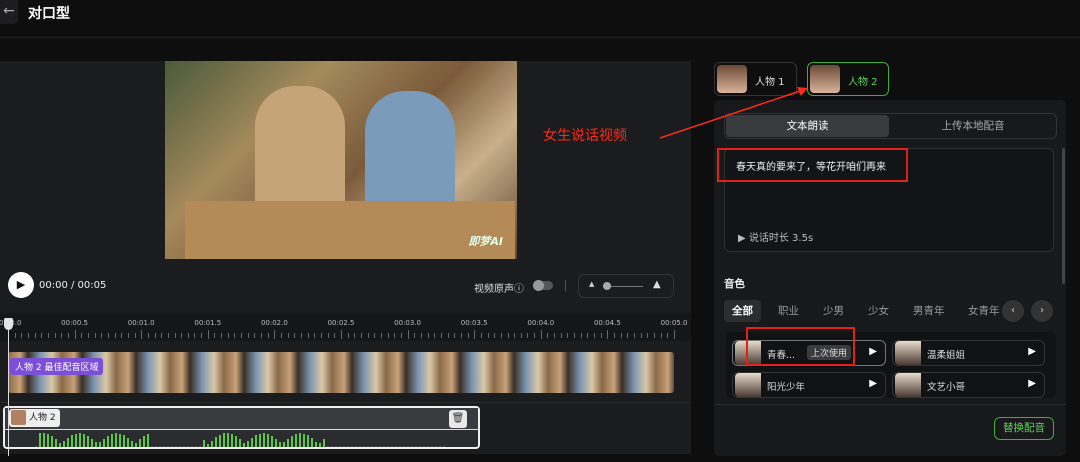 This screenshot has width=1080, height=462. What do you see at coordinates (733, 113) in the screenshot?
I see `annotation-arrow` at bounding box center [733, 113].